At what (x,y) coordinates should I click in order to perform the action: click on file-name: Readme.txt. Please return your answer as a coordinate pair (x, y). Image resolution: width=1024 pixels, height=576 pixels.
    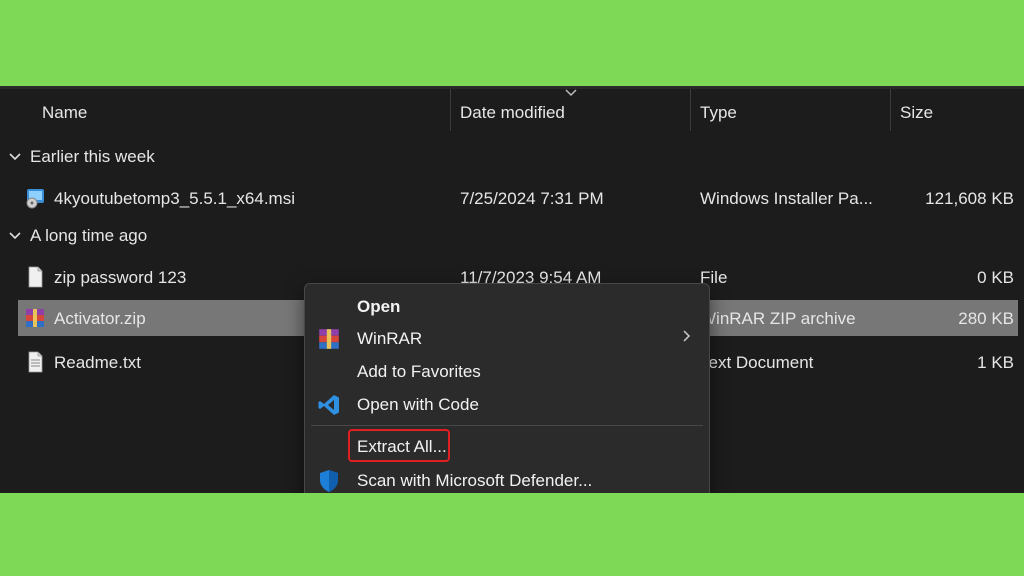
    Looking at the image, I should click on (97, 362).